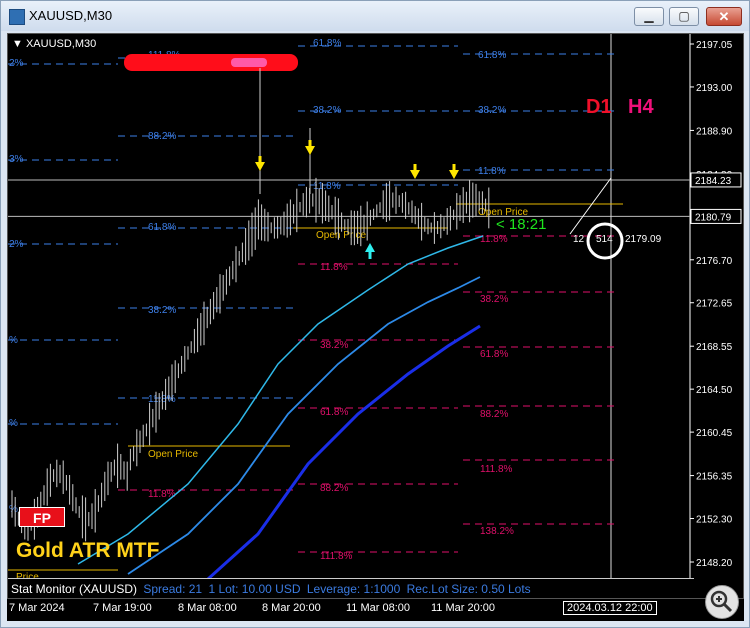 This screenshot has height=628, width=750. I want to click on stat-leverage: Leverage: 1:1000, so click(353, 589).